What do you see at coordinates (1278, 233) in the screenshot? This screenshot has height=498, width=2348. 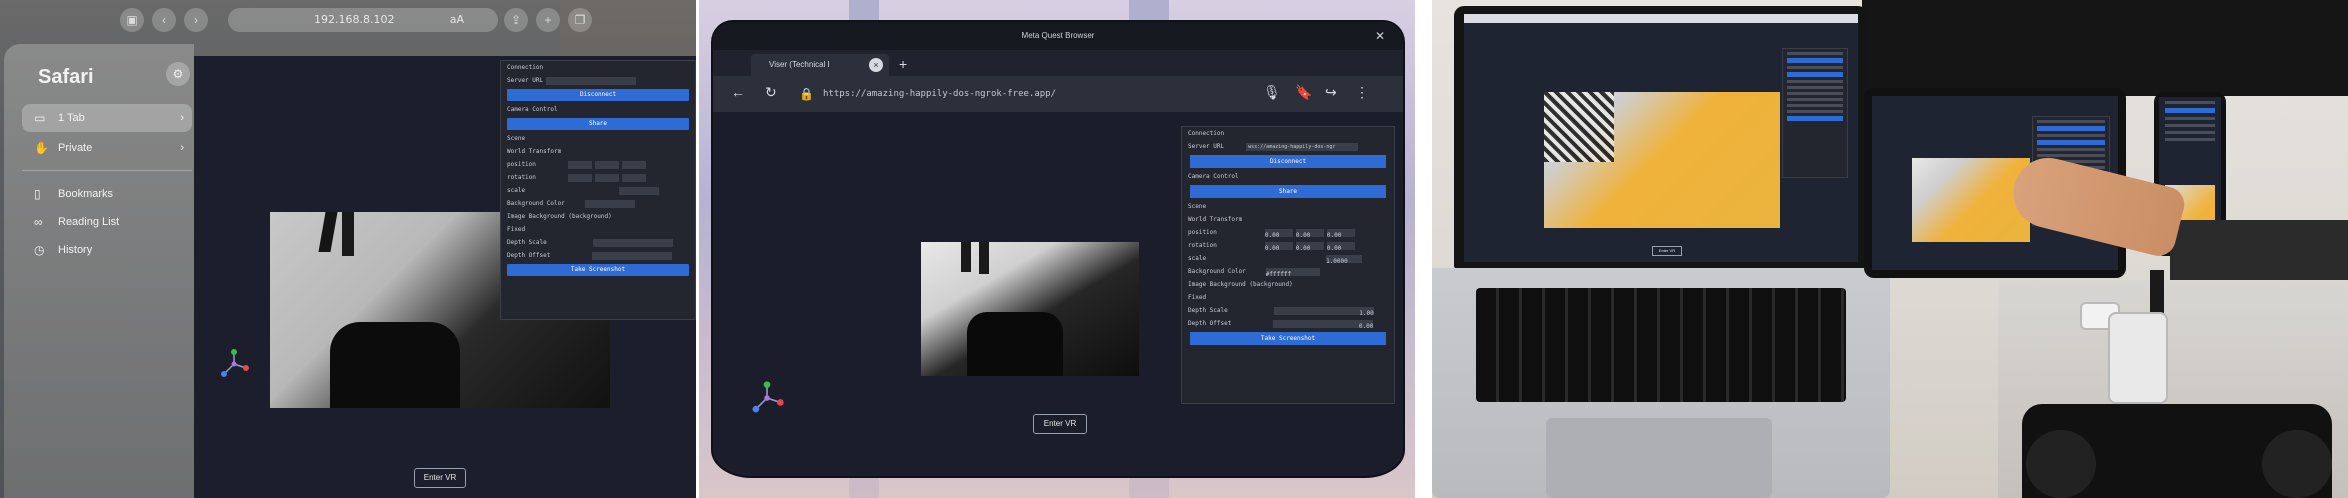 I see `position-x: 0.00` at bounding box center [1278, 233].